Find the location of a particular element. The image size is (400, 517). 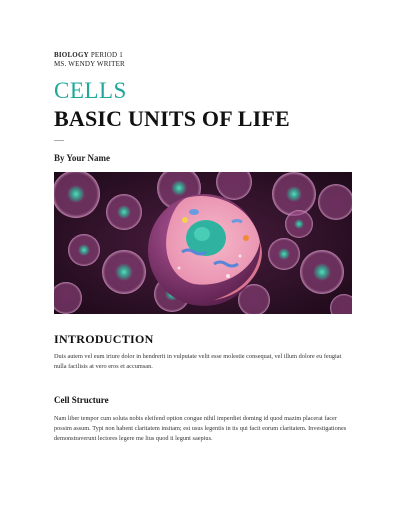

title-divider is located at coordinates (59, 140).